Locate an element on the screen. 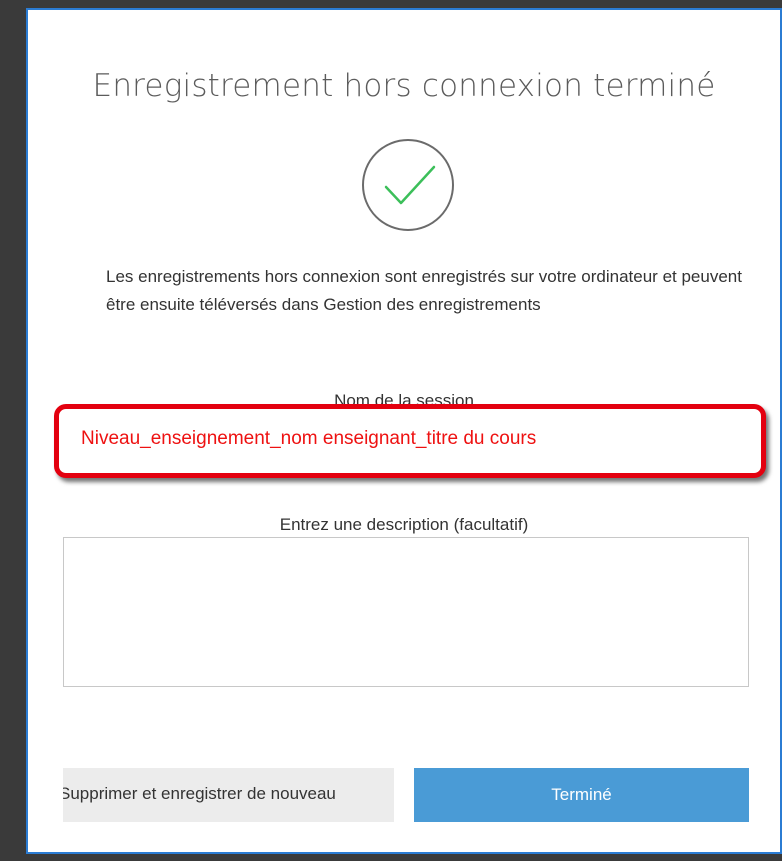 The image size is (782, 861). checkmark-icon is located at coordinates (410, 185).